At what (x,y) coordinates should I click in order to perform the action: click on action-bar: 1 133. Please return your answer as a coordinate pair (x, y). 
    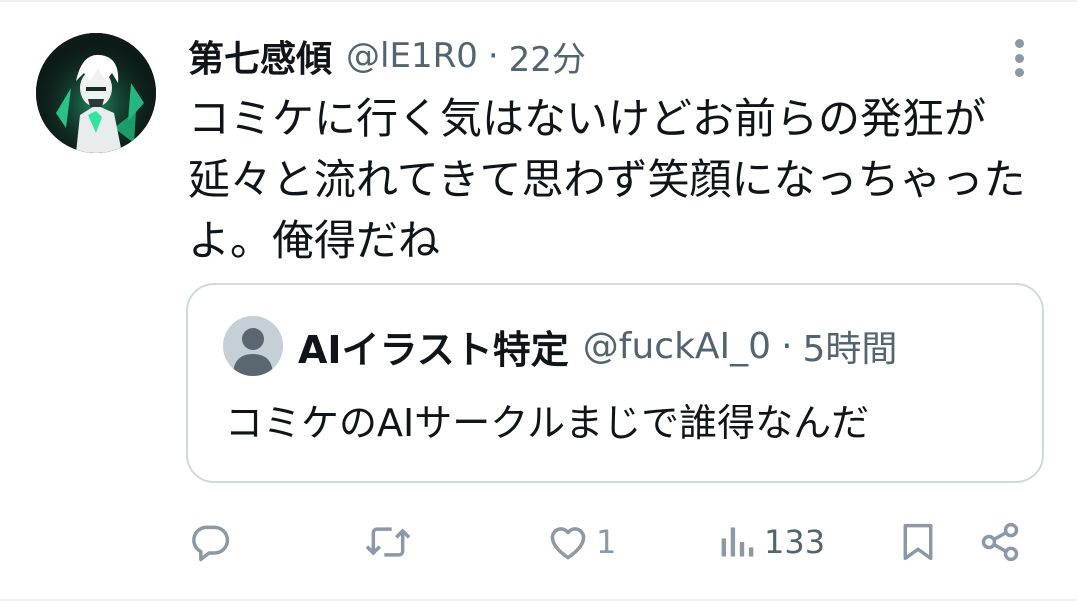
    Looking at the image, I should click on (608, 542).